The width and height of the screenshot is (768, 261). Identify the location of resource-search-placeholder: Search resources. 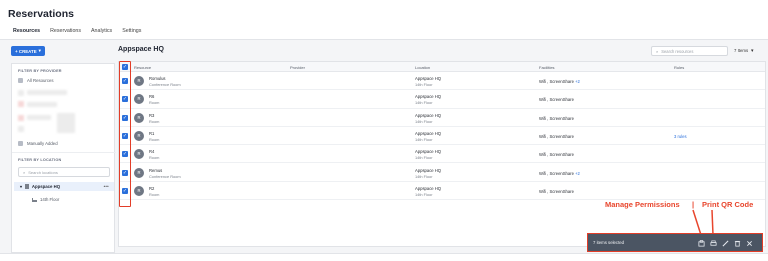
(677, 51).